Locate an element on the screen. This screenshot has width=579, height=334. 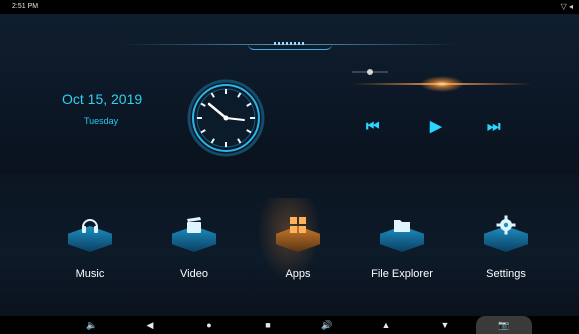
status-bar: 2:51 PM ▽ ◂ is located at coordinates (289, 7).